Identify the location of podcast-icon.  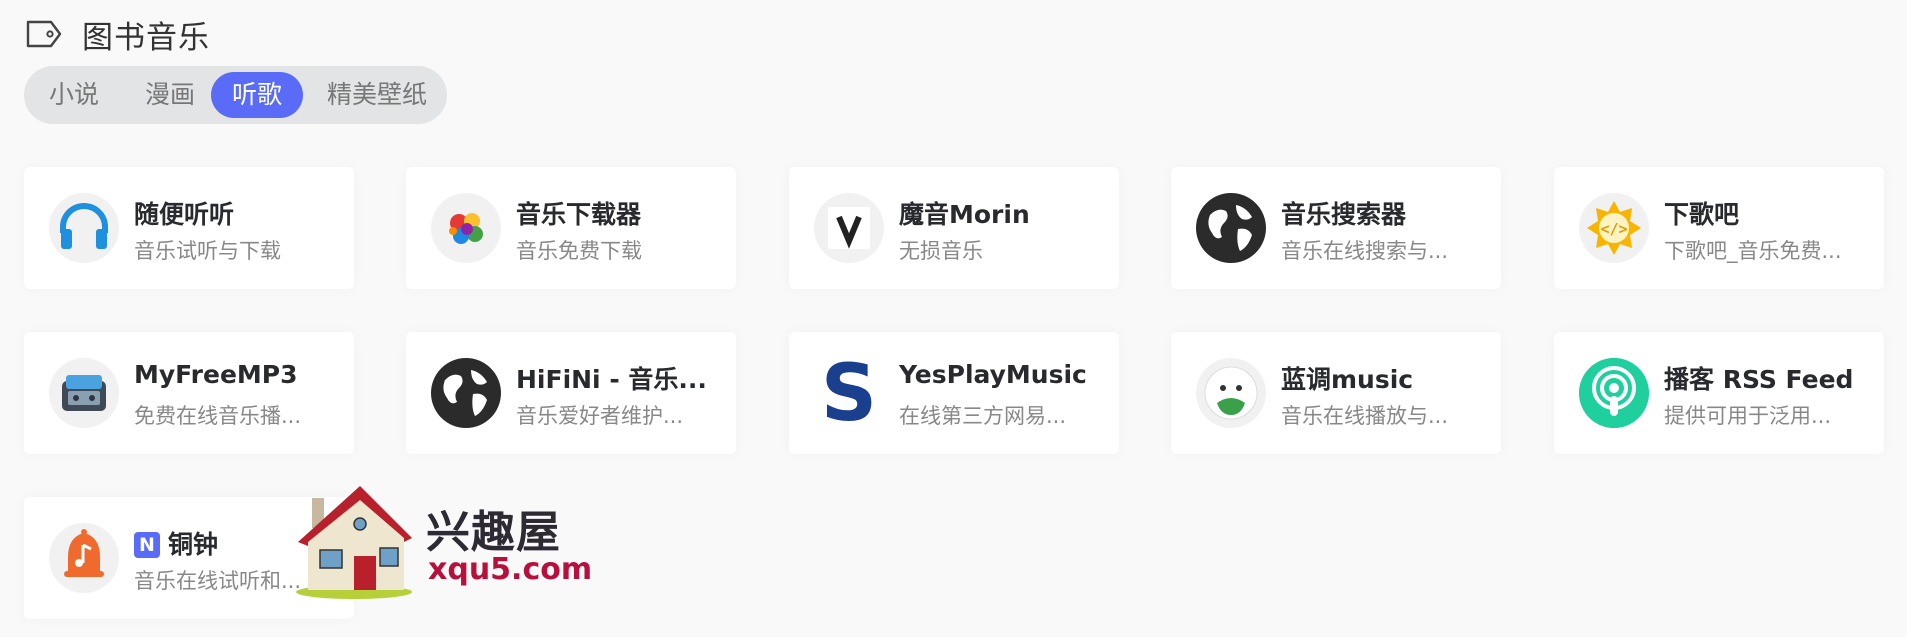
(1614, 393).